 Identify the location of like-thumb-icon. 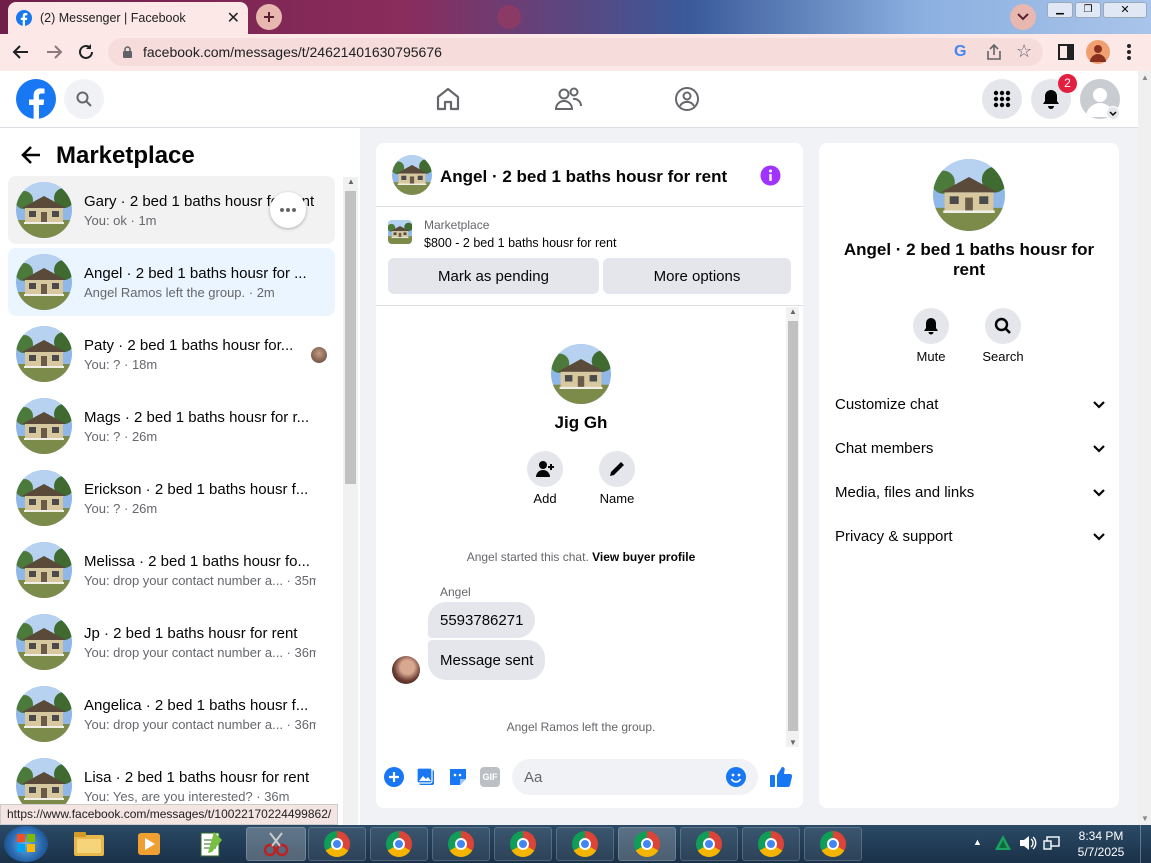
(781, 777).